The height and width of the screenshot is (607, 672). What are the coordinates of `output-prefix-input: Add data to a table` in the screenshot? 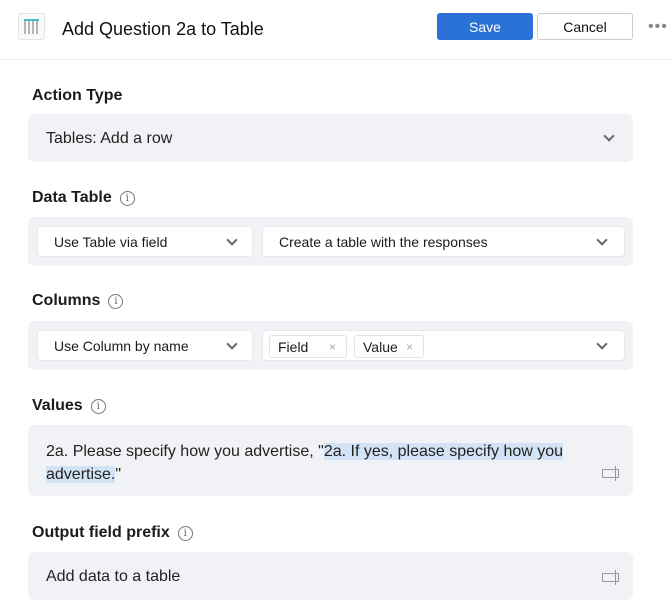 It's located at (330, 576).